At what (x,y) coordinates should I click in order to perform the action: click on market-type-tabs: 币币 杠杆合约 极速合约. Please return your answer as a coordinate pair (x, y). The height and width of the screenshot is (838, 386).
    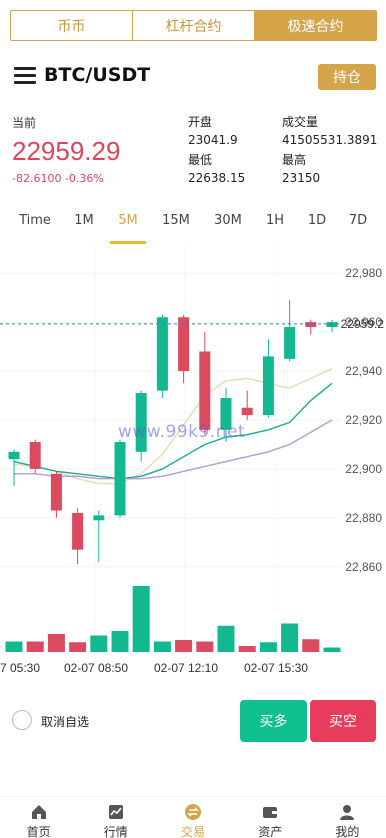
    Looking at the image, I should click on (193, 25).